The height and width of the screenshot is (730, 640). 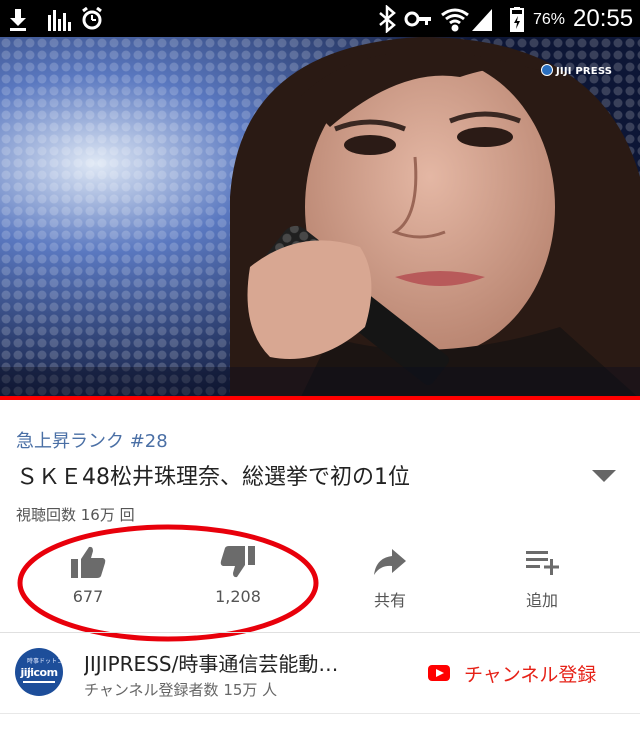 What do you see at coordinates (542, 580) in the screenshot?
I see `add-to-playlist-button: 追加` at bounding box center [542, 580].